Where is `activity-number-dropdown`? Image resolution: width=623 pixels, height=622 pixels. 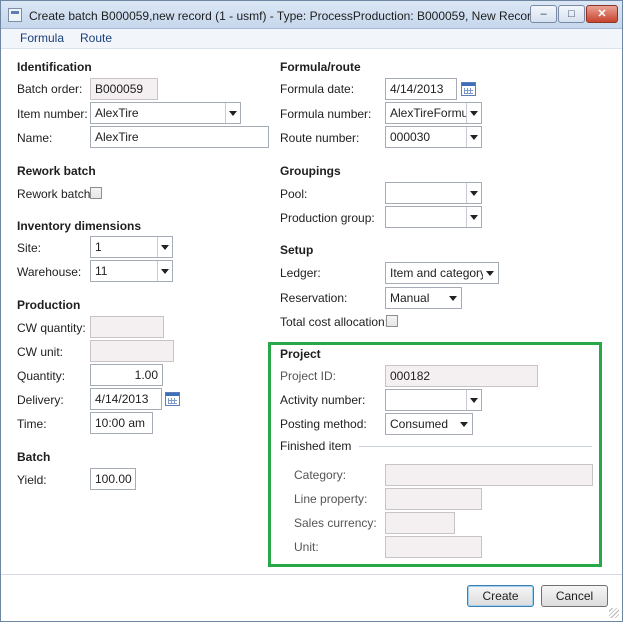 activity-number-dropdown is located at coordinates (433, 400).